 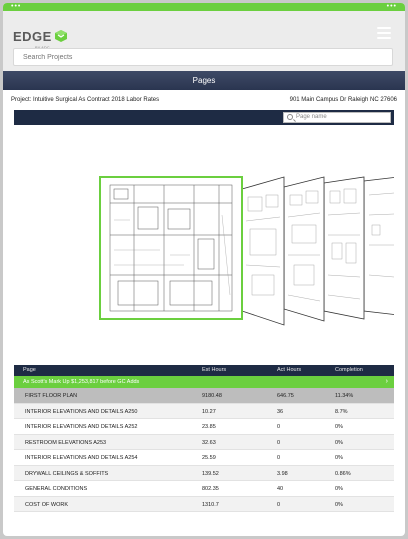 What do you see at coordinates (32, 36) in the screenshot?
I see `logo-text: EDGE` at bounding box center [32, 36].